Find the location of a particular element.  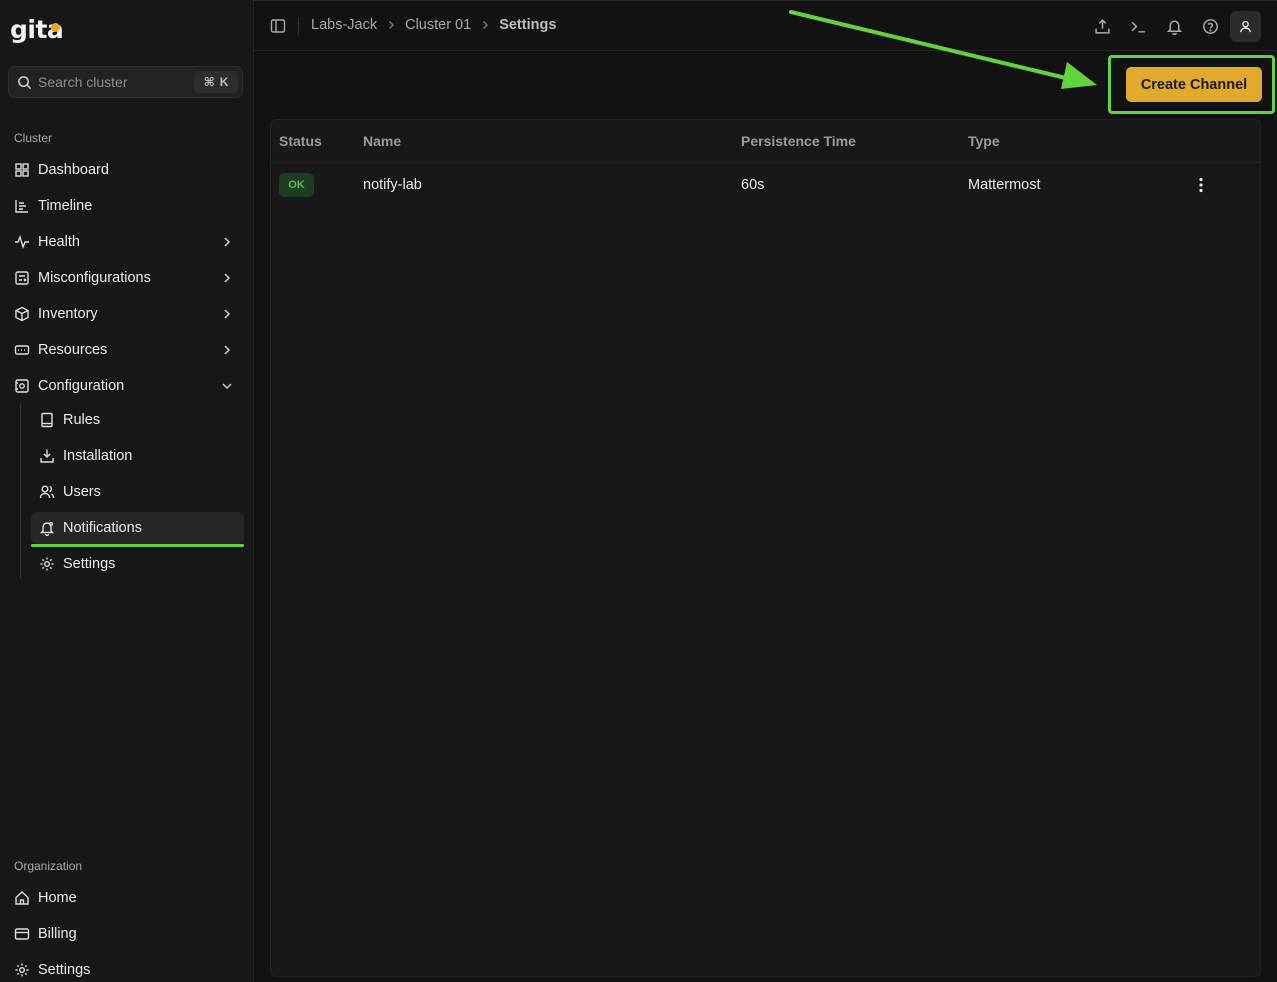

sidebar-item-settings: Settings is located at coordinates (137, 564).